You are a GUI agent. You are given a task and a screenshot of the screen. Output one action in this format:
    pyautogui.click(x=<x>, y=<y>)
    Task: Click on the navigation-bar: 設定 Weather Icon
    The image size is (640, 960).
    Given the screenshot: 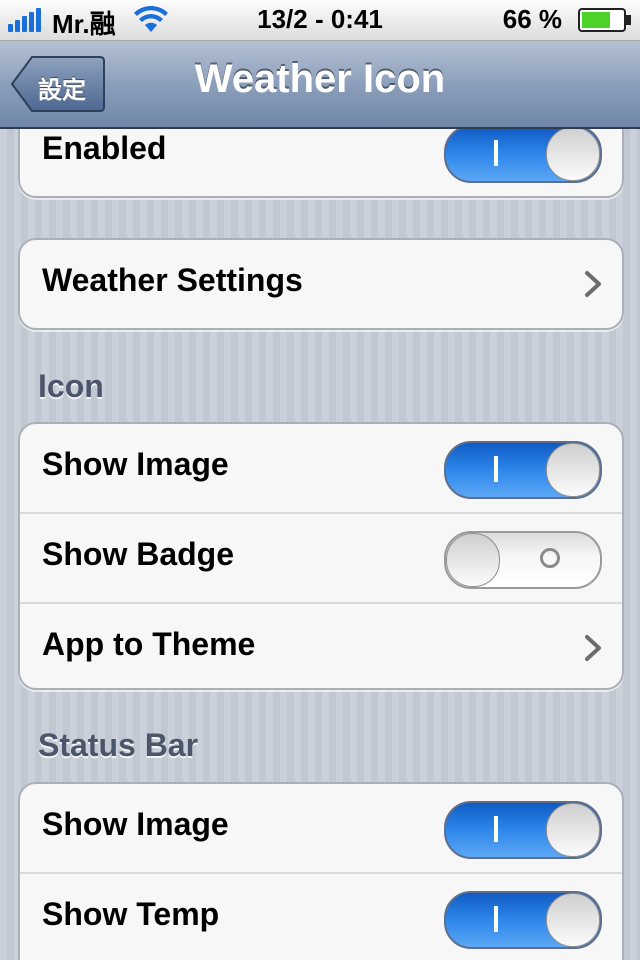 What is the action you would take?
    pyautogui.click(x=320, y=85)
    